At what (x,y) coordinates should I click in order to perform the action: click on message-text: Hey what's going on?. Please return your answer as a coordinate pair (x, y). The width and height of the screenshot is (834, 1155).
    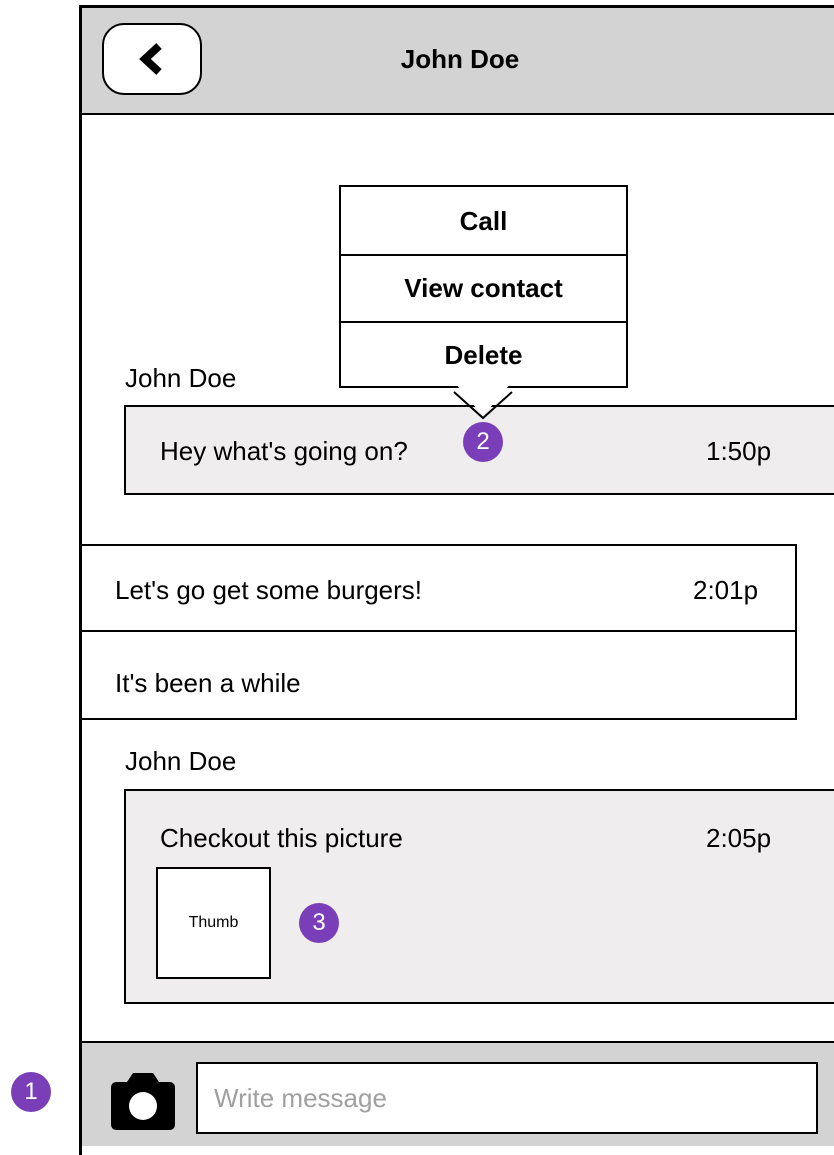
    Looking at the image, I should click on (284, 451).